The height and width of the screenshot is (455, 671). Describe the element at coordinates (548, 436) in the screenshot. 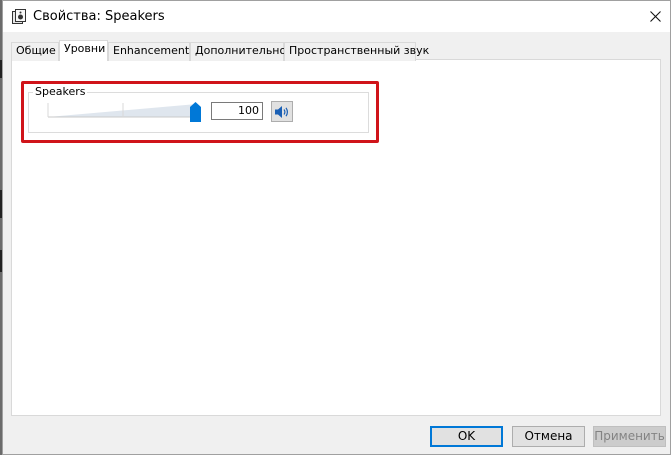

I see `cancel-button: Отмена` at that location.